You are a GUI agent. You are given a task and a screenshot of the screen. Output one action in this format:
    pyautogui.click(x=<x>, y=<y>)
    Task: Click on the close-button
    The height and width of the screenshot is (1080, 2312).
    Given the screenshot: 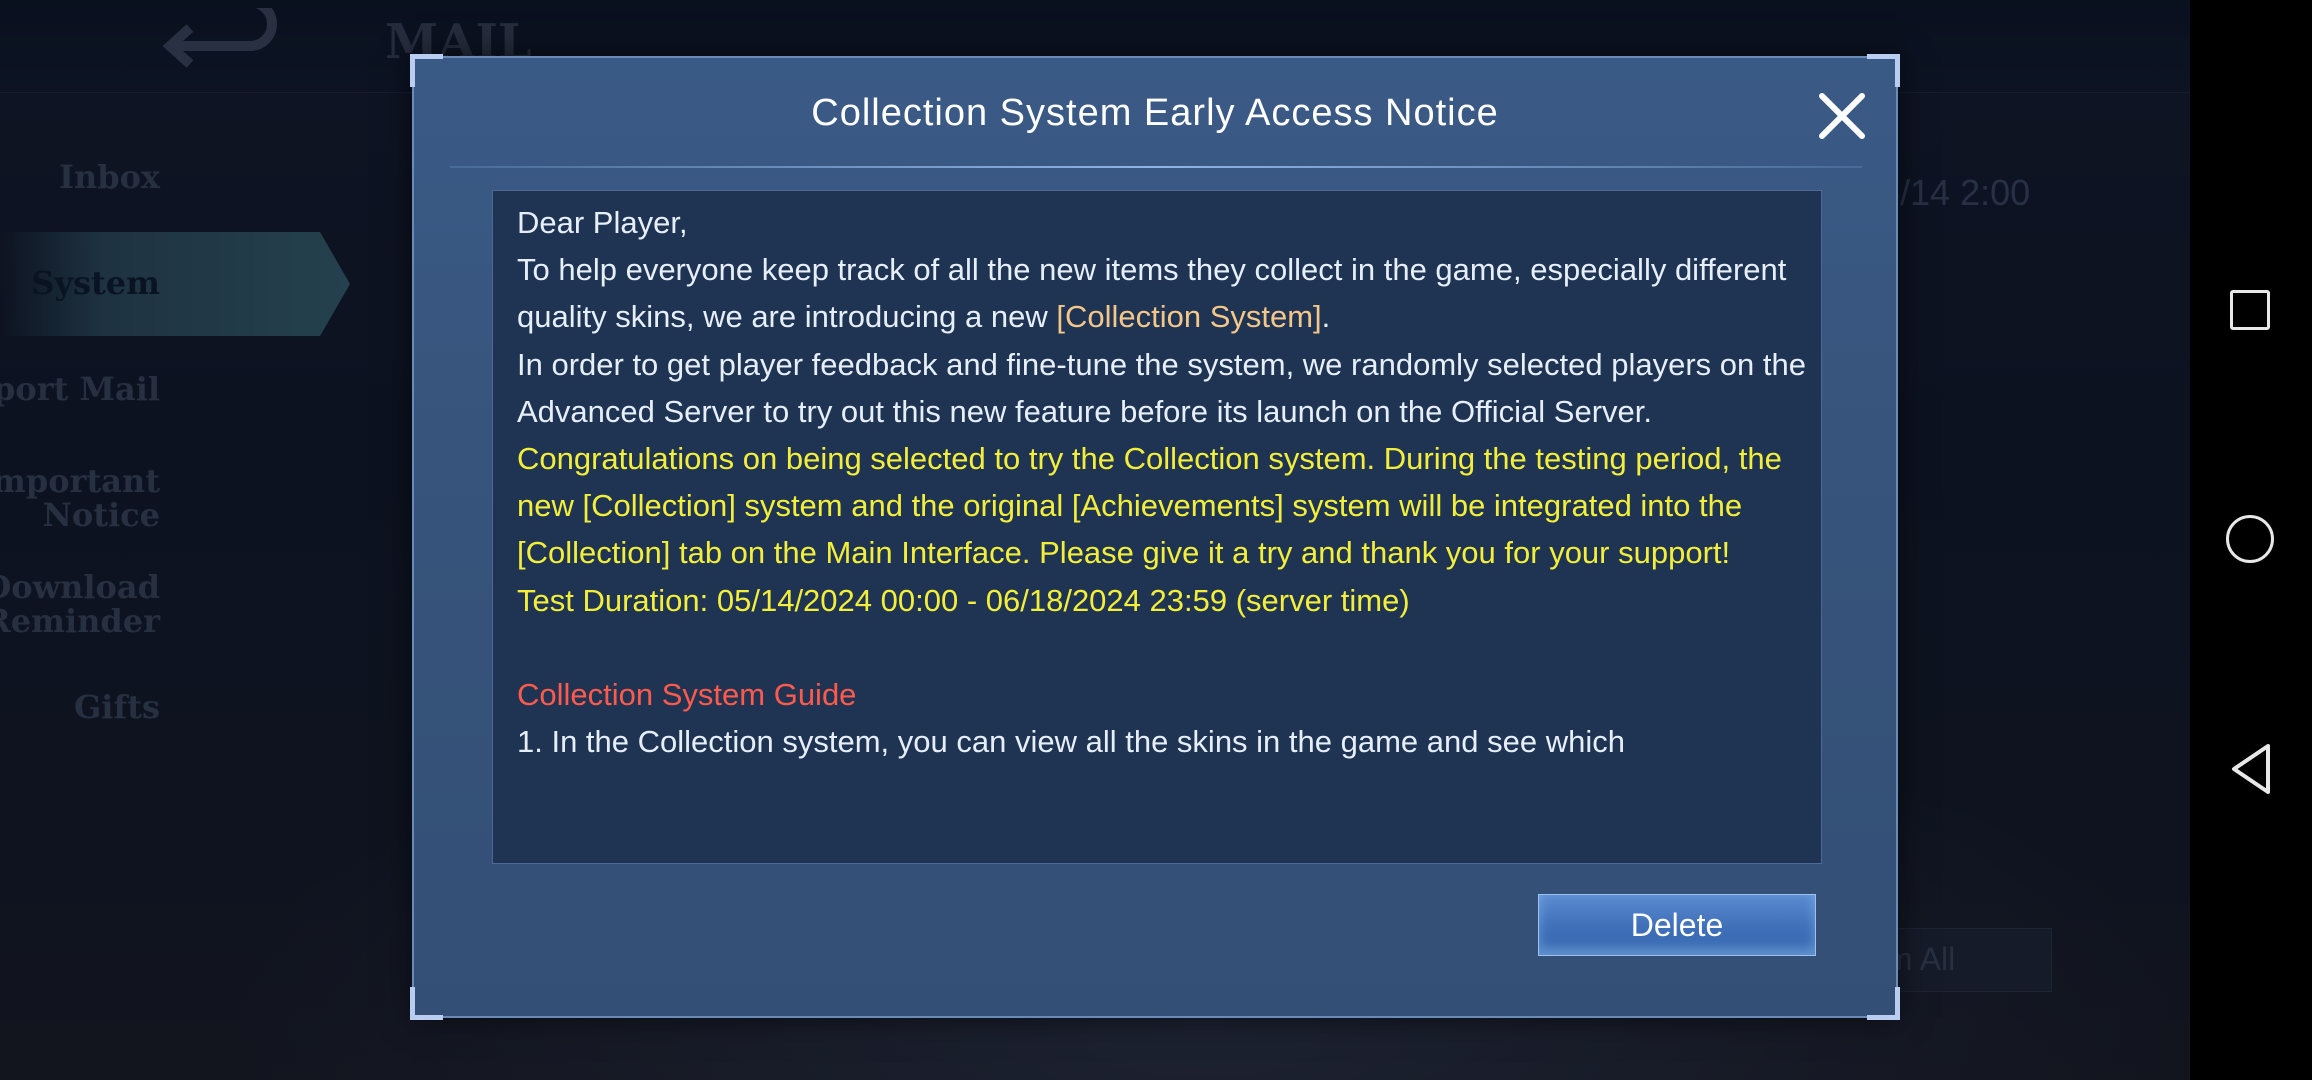 What is the action you would take?
    pyautogui.click(x=1842, y=116)
    